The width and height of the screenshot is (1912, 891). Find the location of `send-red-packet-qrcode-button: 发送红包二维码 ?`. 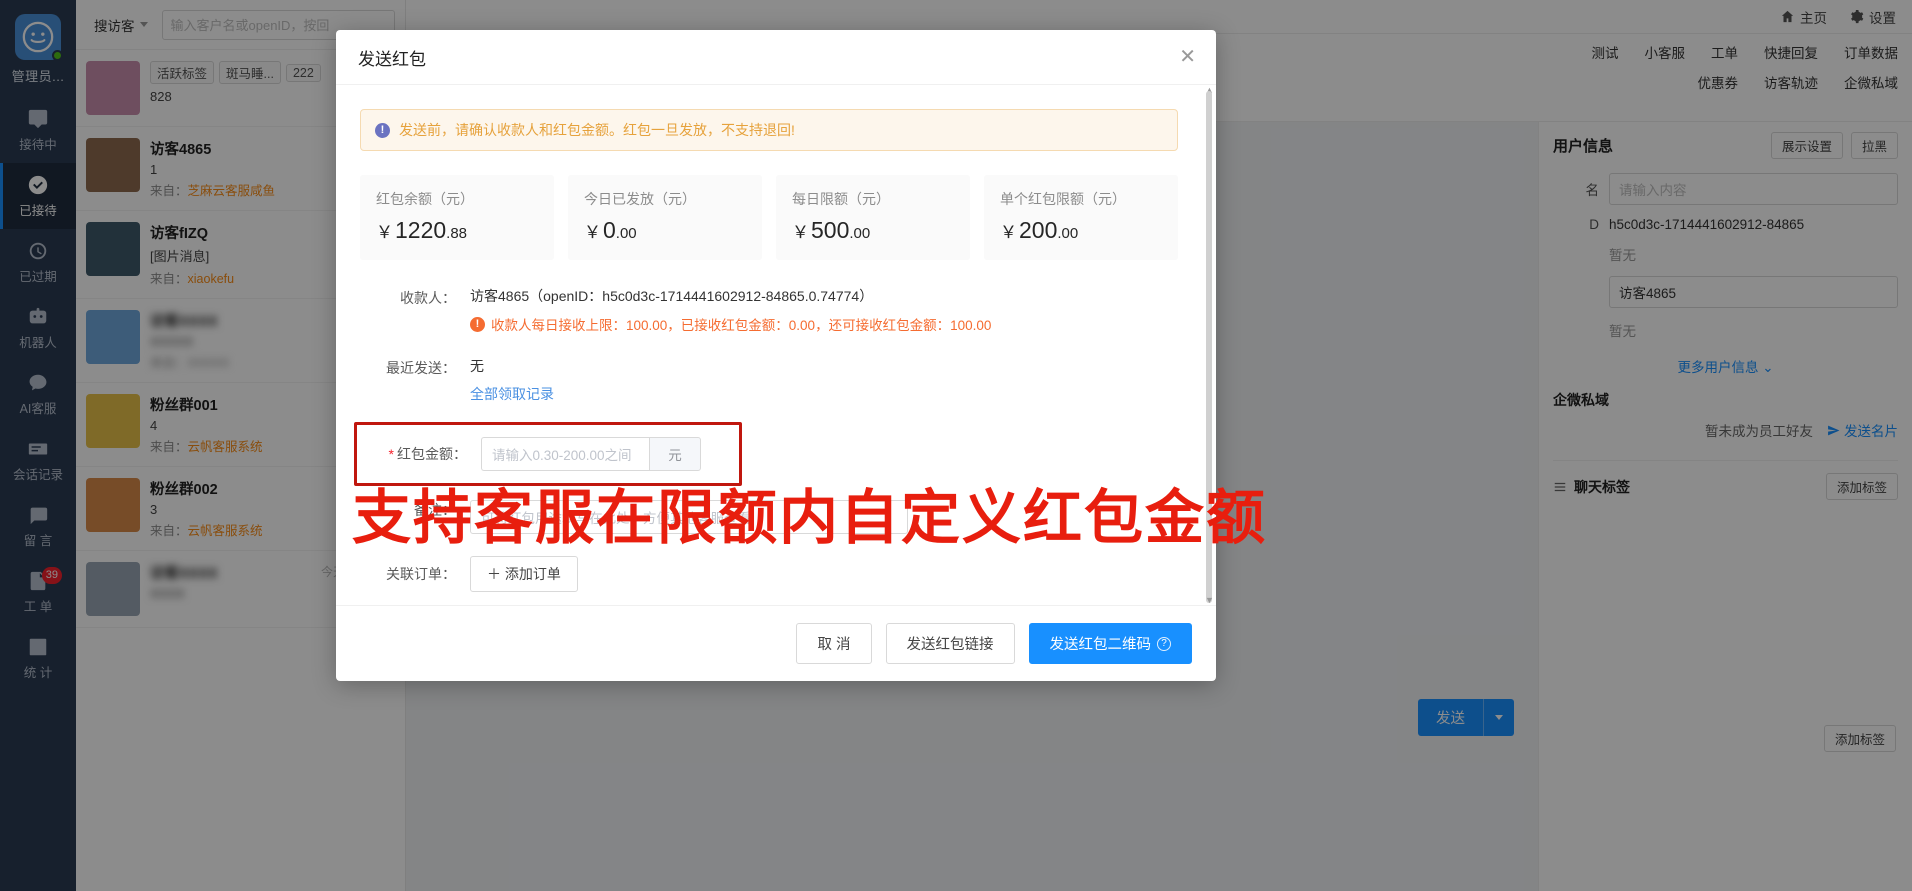

send-red-packet-qrcode-button: 发送红包二维码 ? is located at coordinates (1110, 643).